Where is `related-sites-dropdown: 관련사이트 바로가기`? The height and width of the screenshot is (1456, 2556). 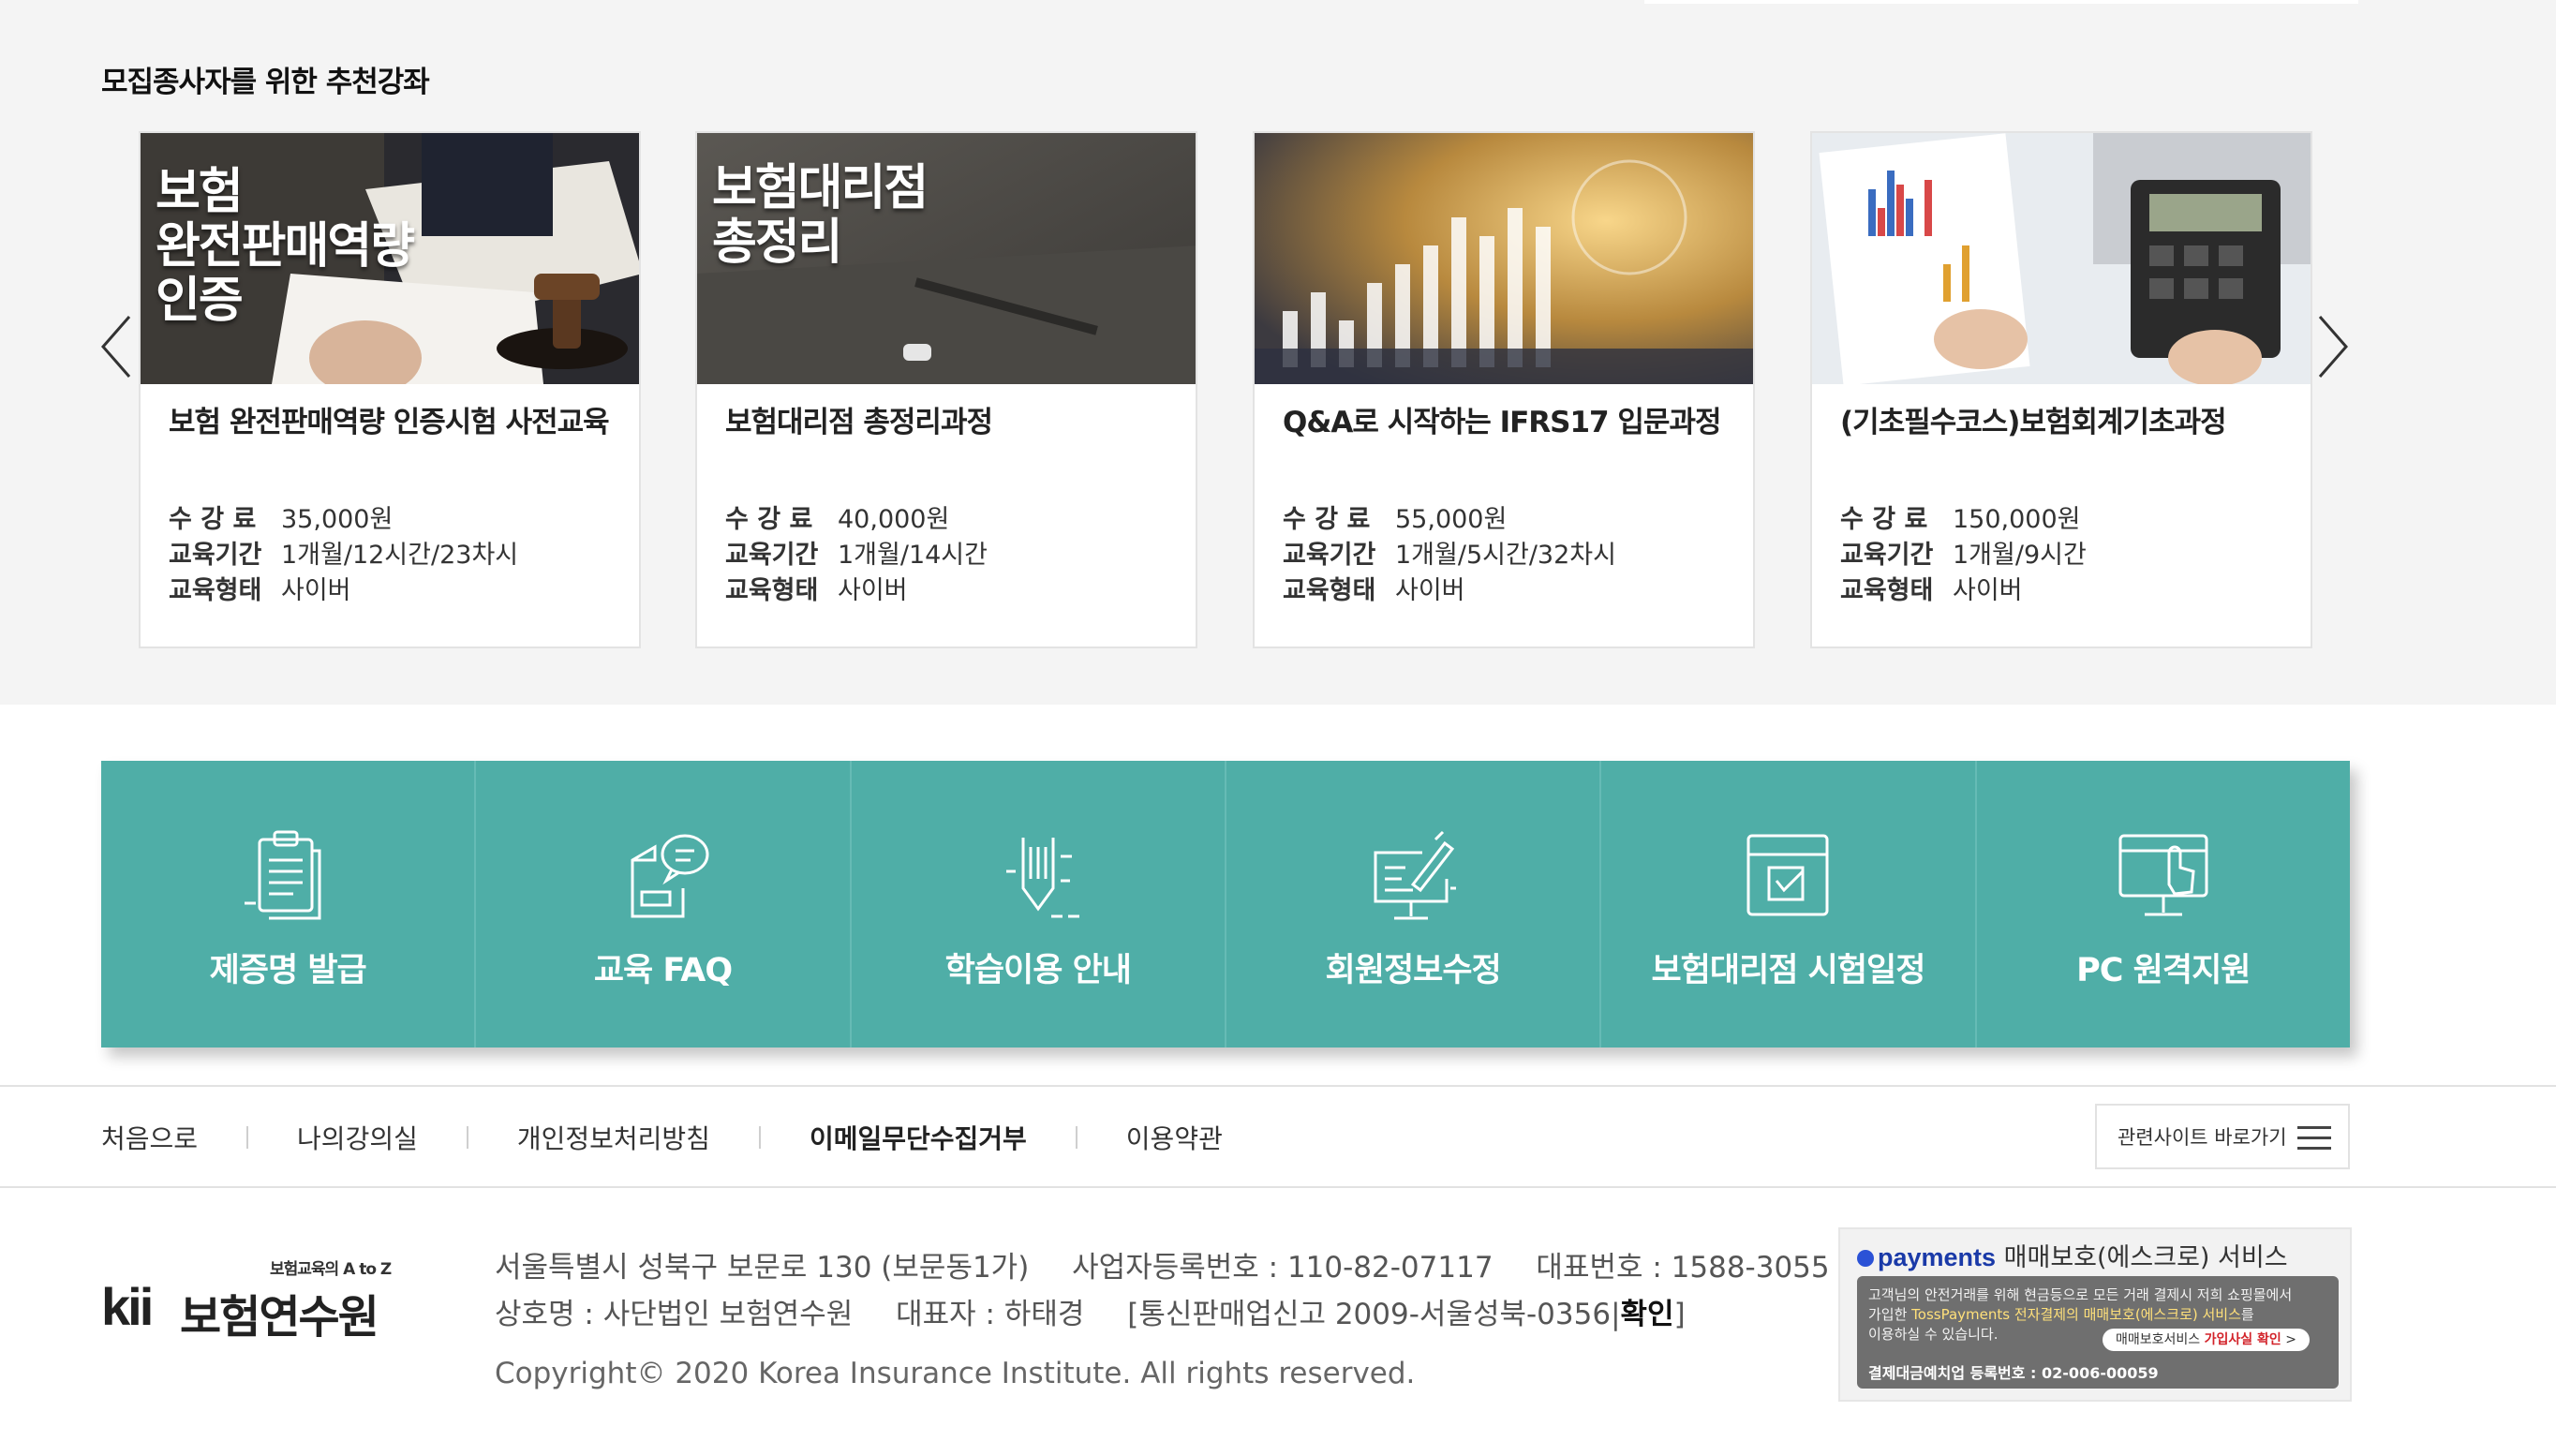 related-sites-dropdown: 관련사이트 바로가기 is located at coordinates (2222, 1136).